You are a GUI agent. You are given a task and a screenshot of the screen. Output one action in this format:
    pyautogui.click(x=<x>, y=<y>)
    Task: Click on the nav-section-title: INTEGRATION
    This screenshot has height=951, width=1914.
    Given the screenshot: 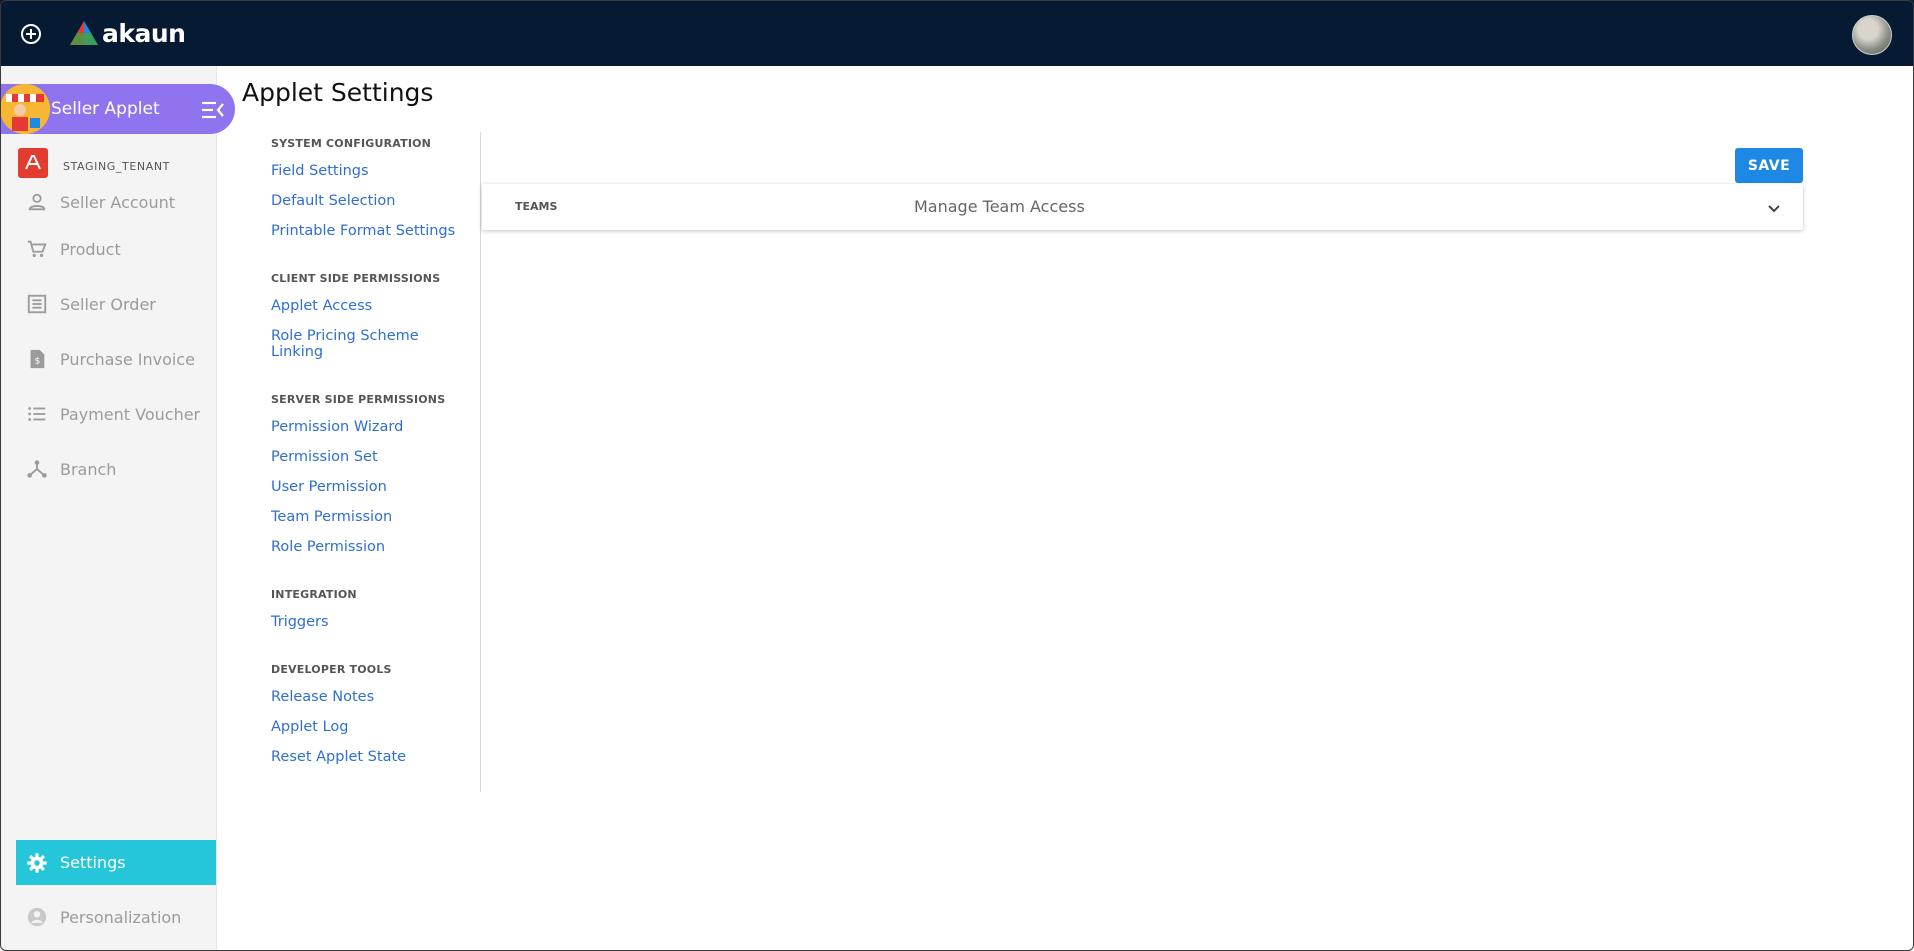 What is the action you would take?
    pyautogui.click(x=314, y=594)
    